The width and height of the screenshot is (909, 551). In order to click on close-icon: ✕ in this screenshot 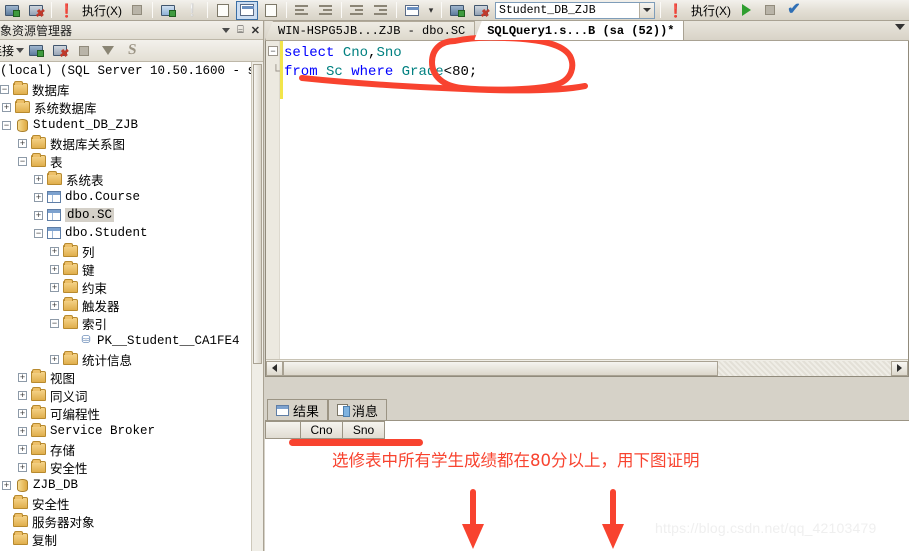, I will do `click(255, 30)`.